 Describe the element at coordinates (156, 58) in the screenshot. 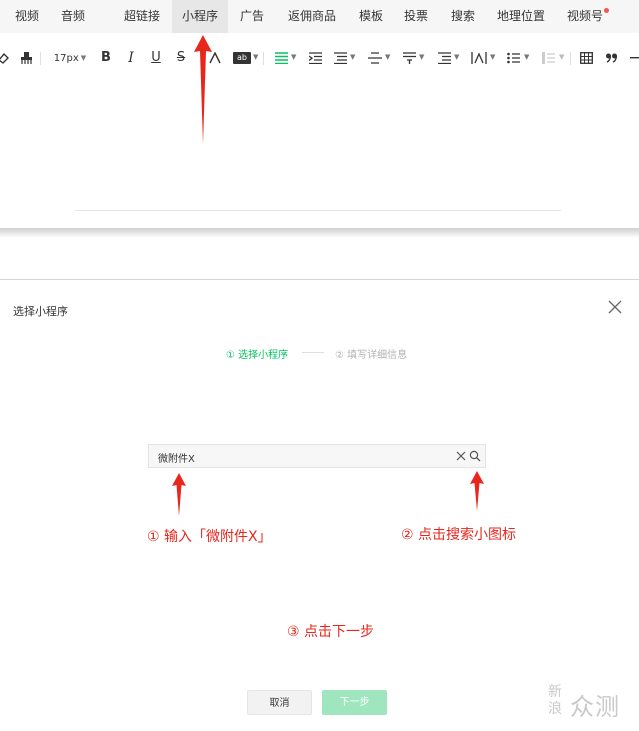

I see `underline-button: U` at that location.